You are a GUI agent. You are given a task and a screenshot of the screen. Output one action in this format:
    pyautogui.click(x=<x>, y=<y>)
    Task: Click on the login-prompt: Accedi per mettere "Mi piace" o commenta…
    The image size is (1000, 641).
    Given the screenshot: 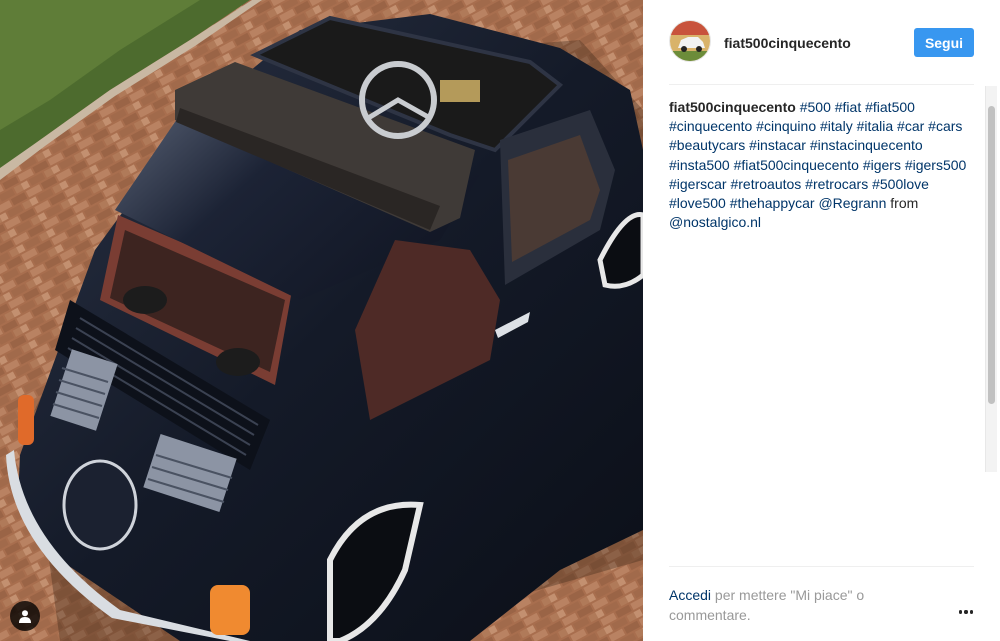 What is the action you would take?
    pyautogui.click(x=794, y=605)
    